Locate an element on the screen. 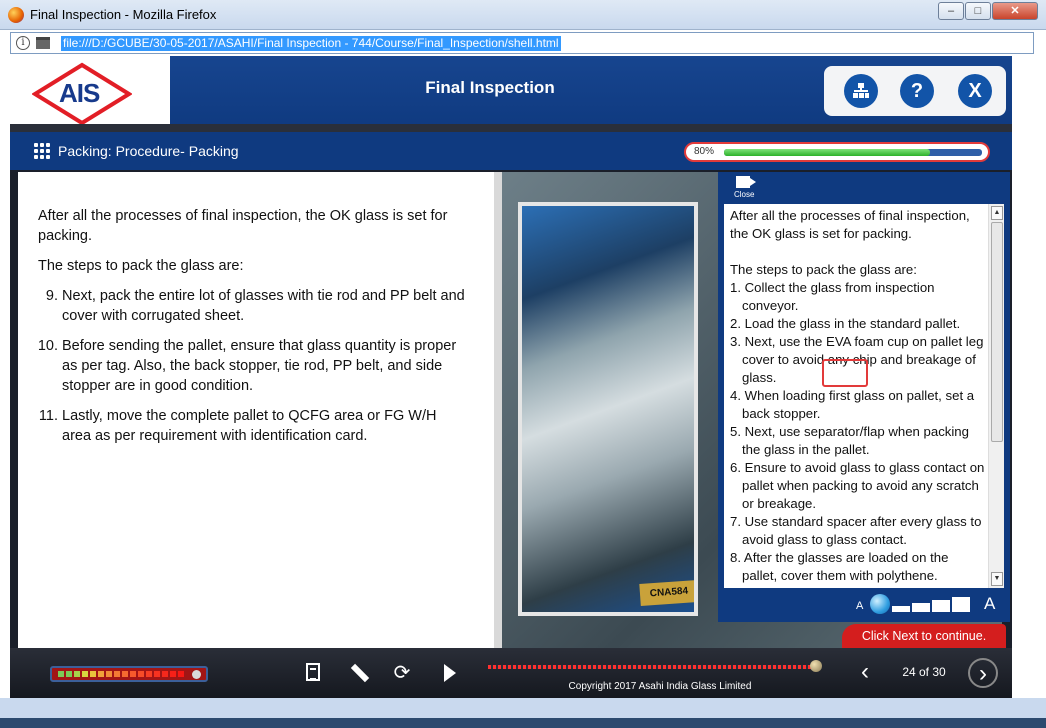  window-title: Final Inspection - Mozilla Firefox is located at coordinates (123, 14).